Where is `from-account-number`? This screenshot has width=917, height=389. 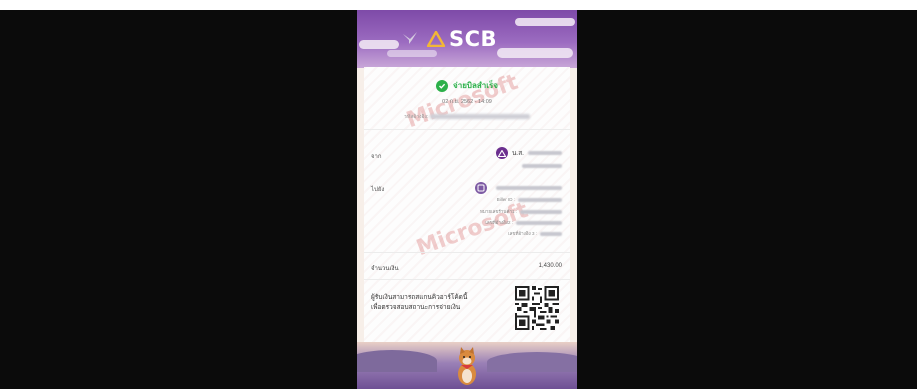
from-account-number is located at coordinates (542, 166).